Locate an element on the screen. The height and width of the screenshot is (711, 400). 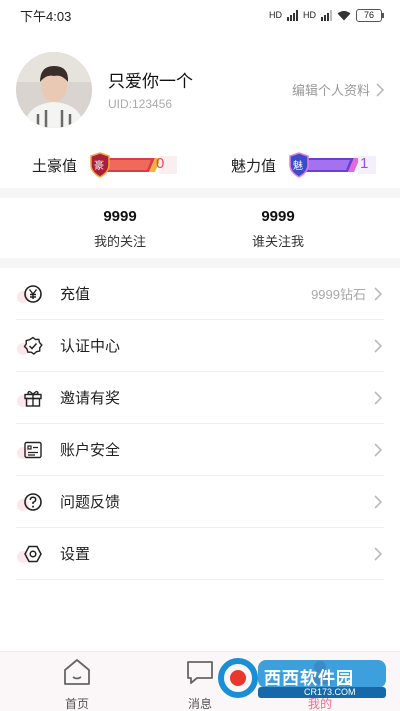
status-time: 下午4:03 is located at coordinates (46, 16).